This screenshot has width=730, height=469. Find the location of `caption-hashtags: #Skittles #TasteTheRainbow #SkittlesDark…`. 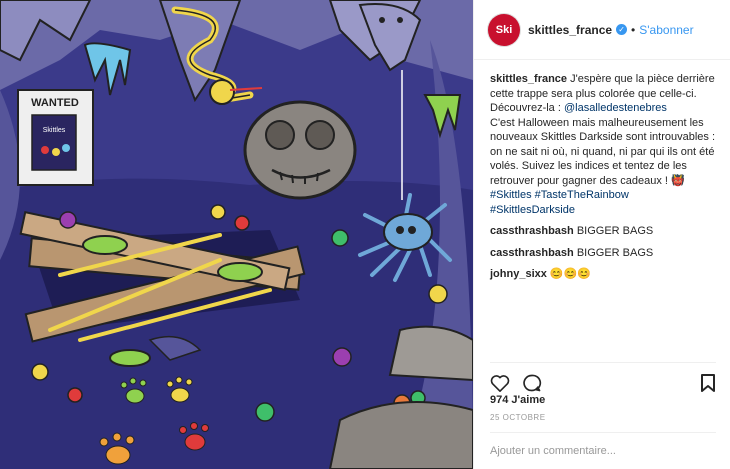

caption-hashtags: #Skittles #TasteTheRainbow #SkittlesDark… is located at coordinates (559, 202).